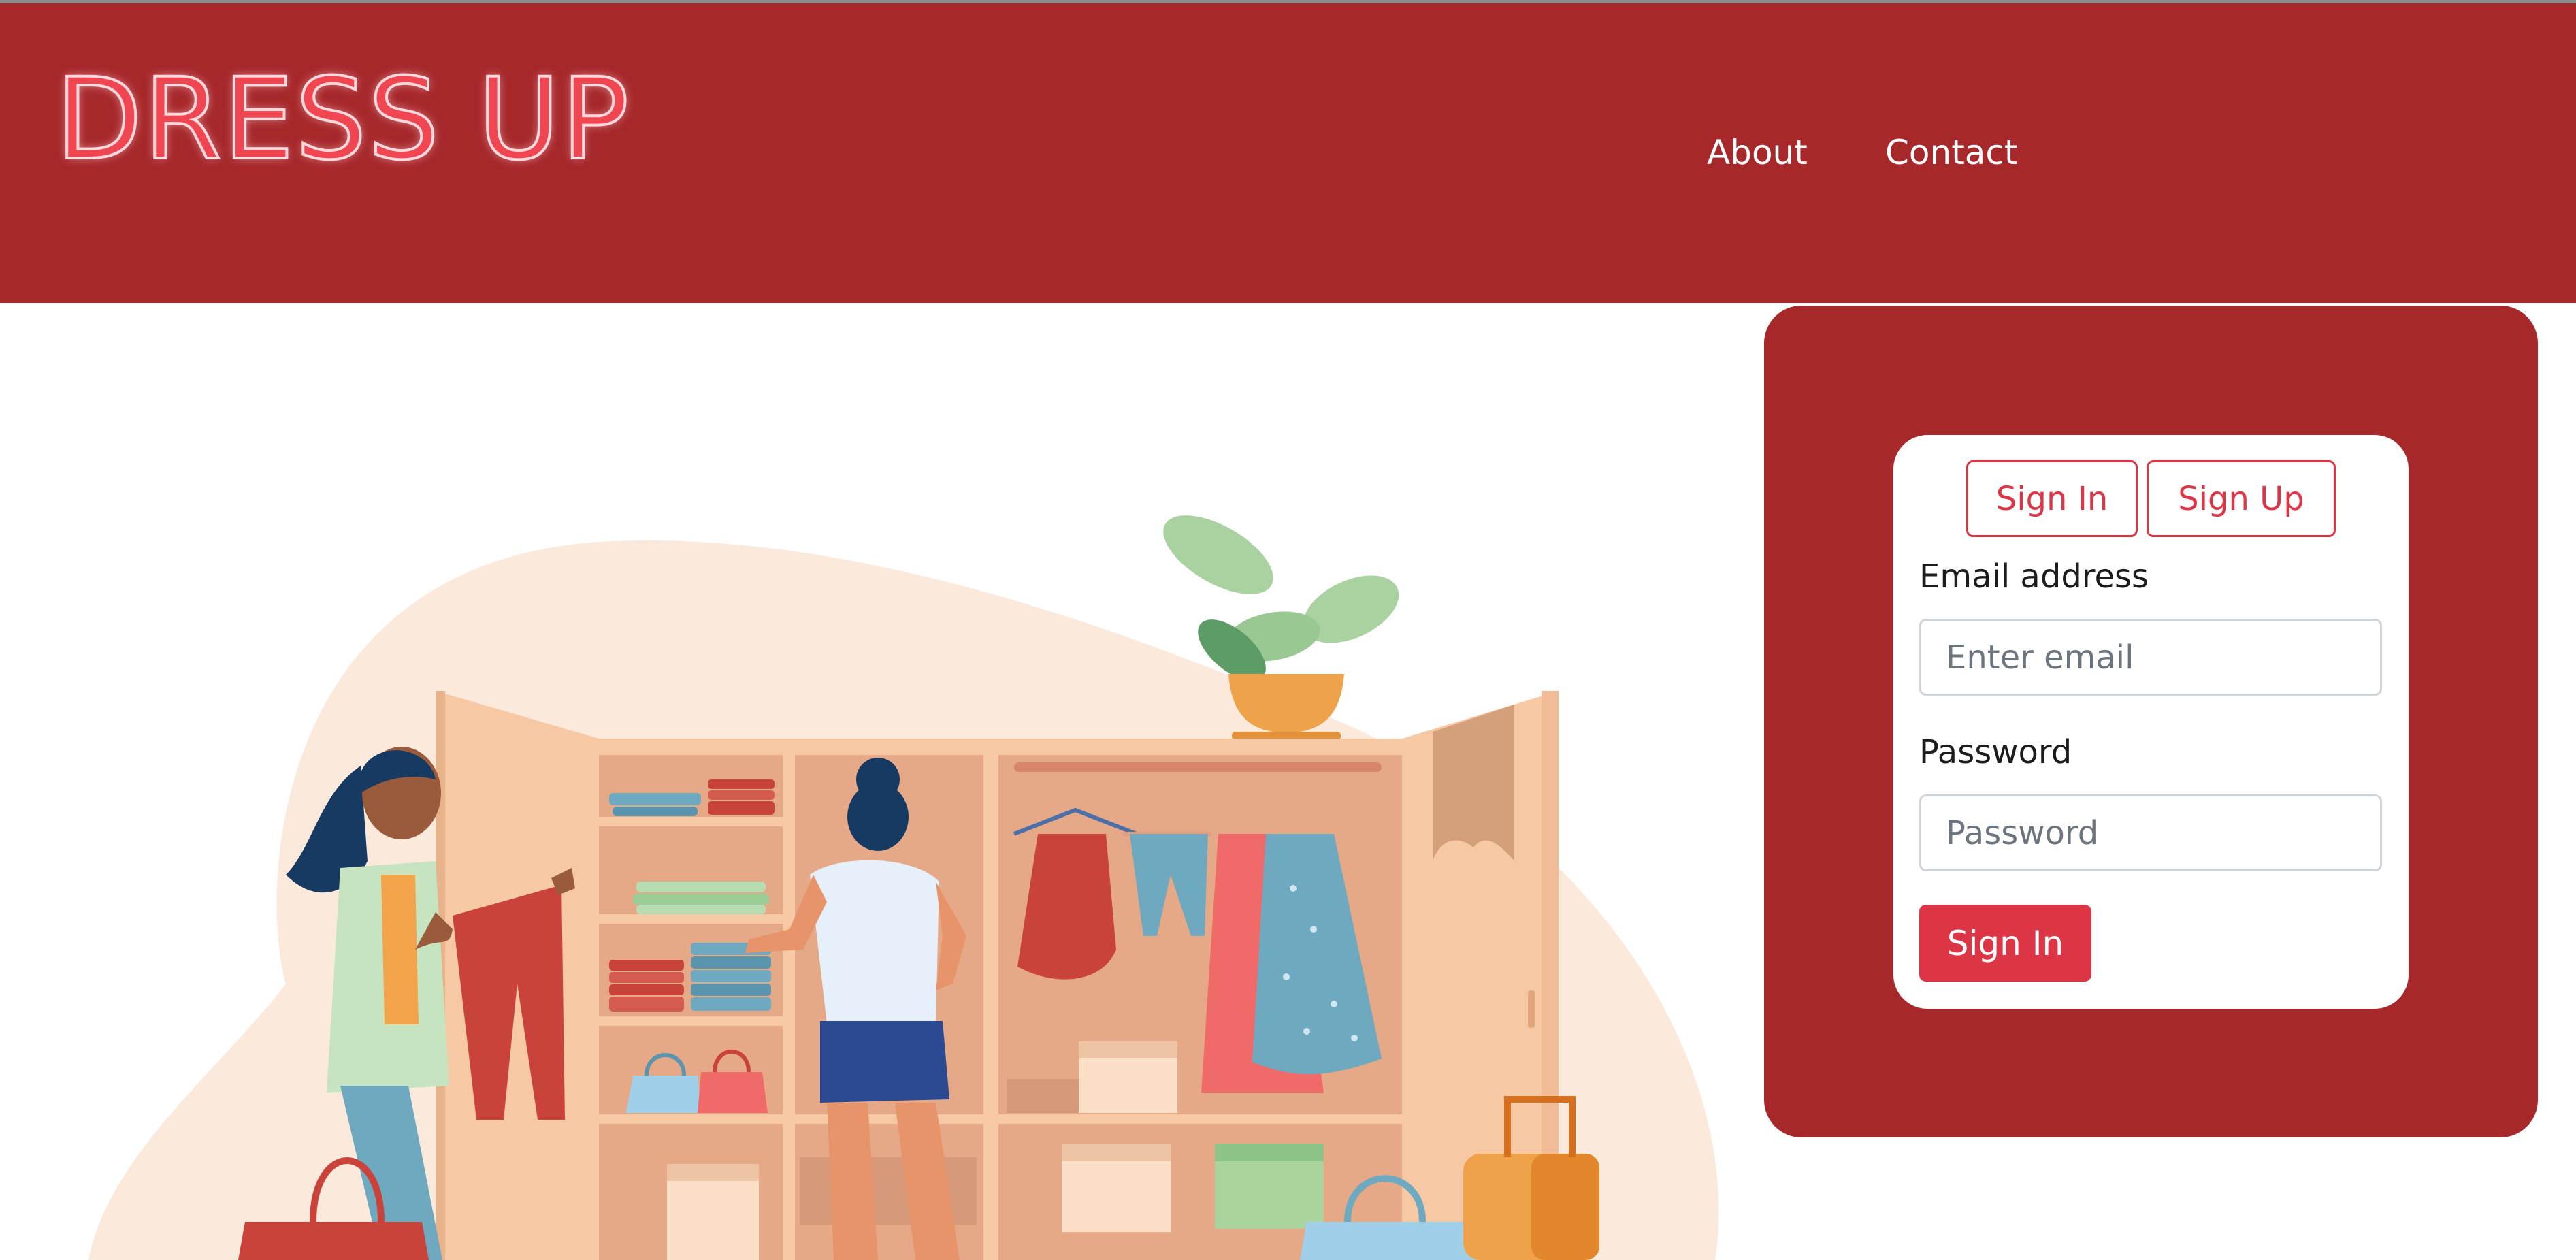 Image resolution: width=2576 pixels, height=1260 pixels. Describe the element at coordinates (1995, 752) in the screenshot. I see `password-label: Password` at that location.